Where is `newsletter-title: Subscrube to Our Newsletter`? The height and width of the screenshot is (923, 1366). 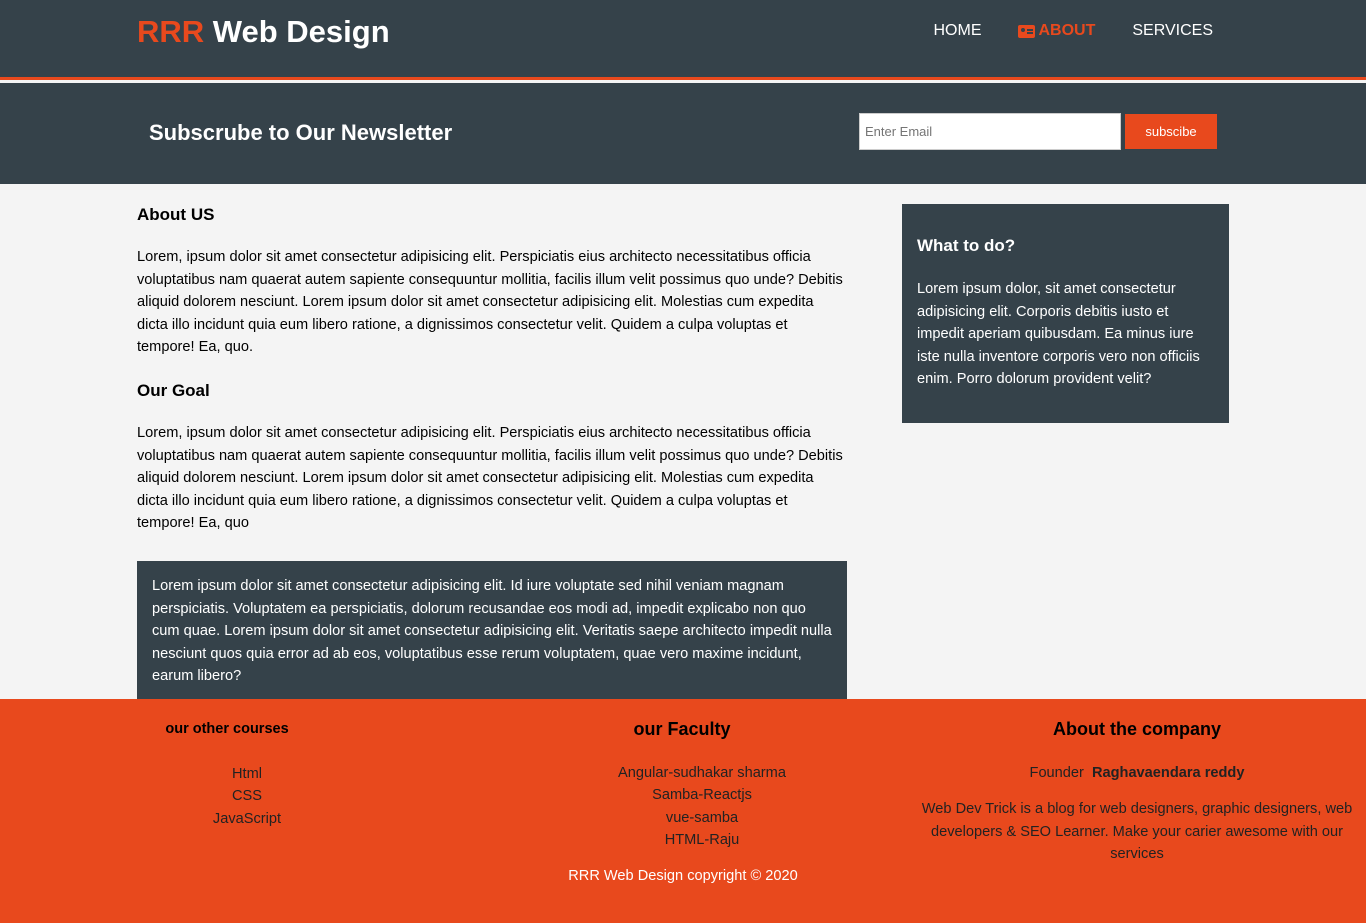 newsletter-title: Subscrube to Our Newsletter is located at coordinates (301, 132).